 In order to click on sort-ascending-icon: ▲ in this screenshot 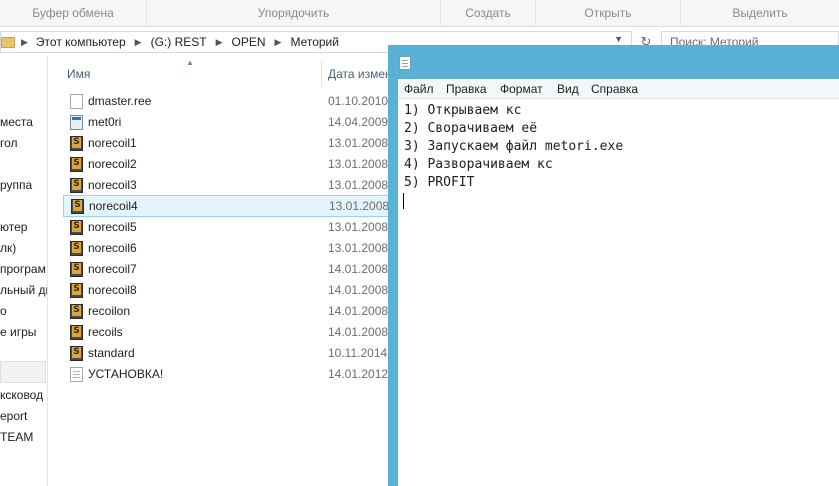, I will do `click(190, 62)`.